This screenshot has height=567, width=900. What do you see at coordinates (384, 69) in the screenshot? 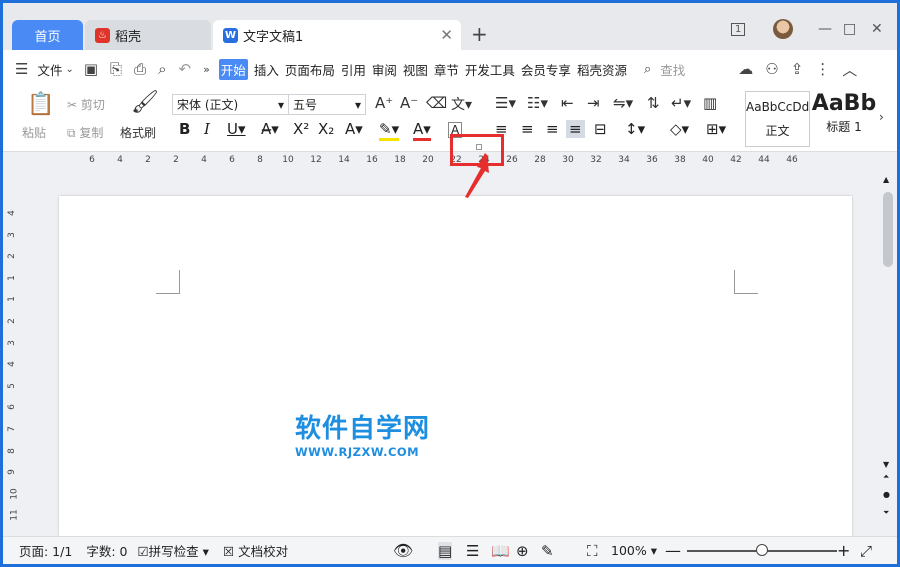
I see `menu-review: 审阅` at bounding box center [384, 69].